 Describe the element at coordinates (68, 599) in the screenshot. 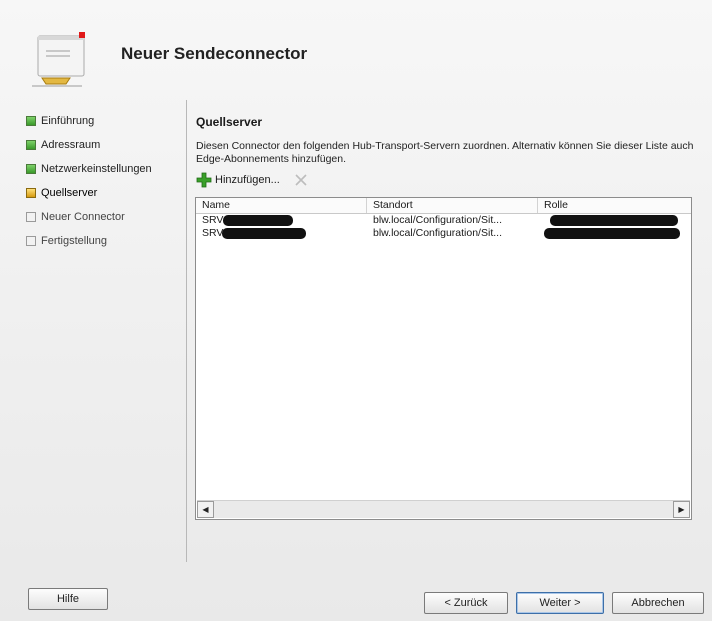

I see `help-button: Hilfe` at that location.